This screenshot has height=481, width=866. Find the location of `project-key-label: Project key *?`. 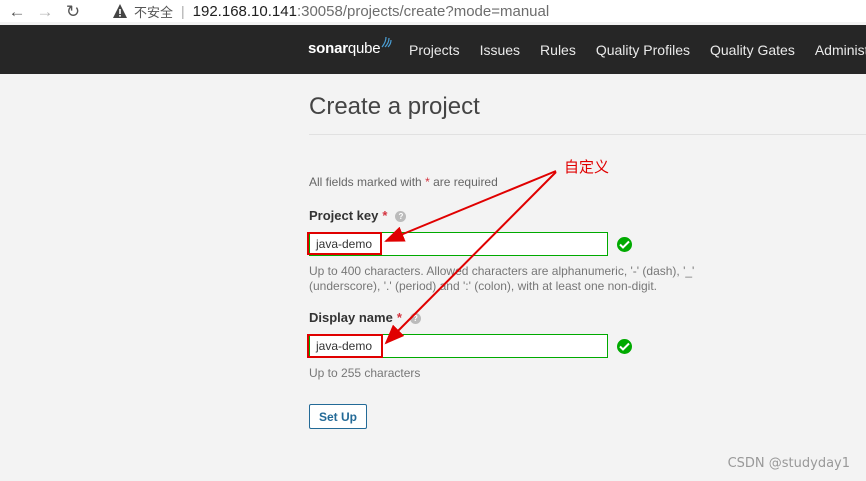

project-key-label: Project key *? is located at coordinates (358, 215).